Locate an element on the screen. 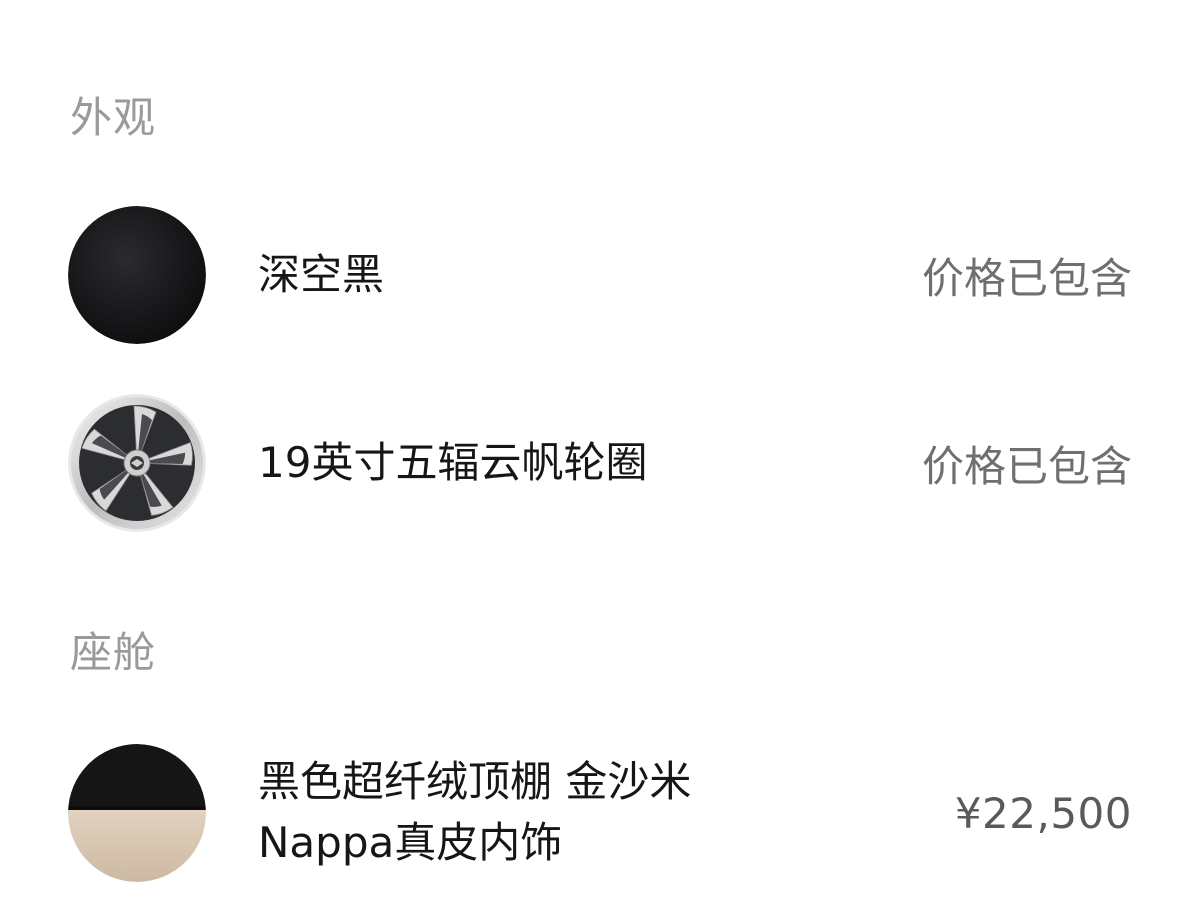 This screenshot has width=1200, height=900. option-price-wheel: 价格已包含 is located at coordinates (1026, 466).